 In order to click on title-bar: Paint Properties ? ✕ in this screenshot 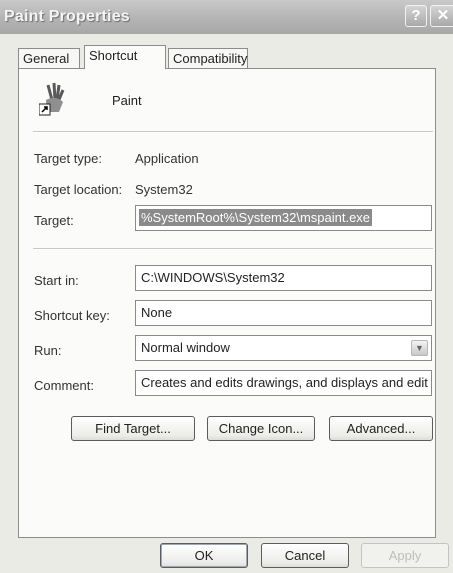, I will do `click(226, 17)`.